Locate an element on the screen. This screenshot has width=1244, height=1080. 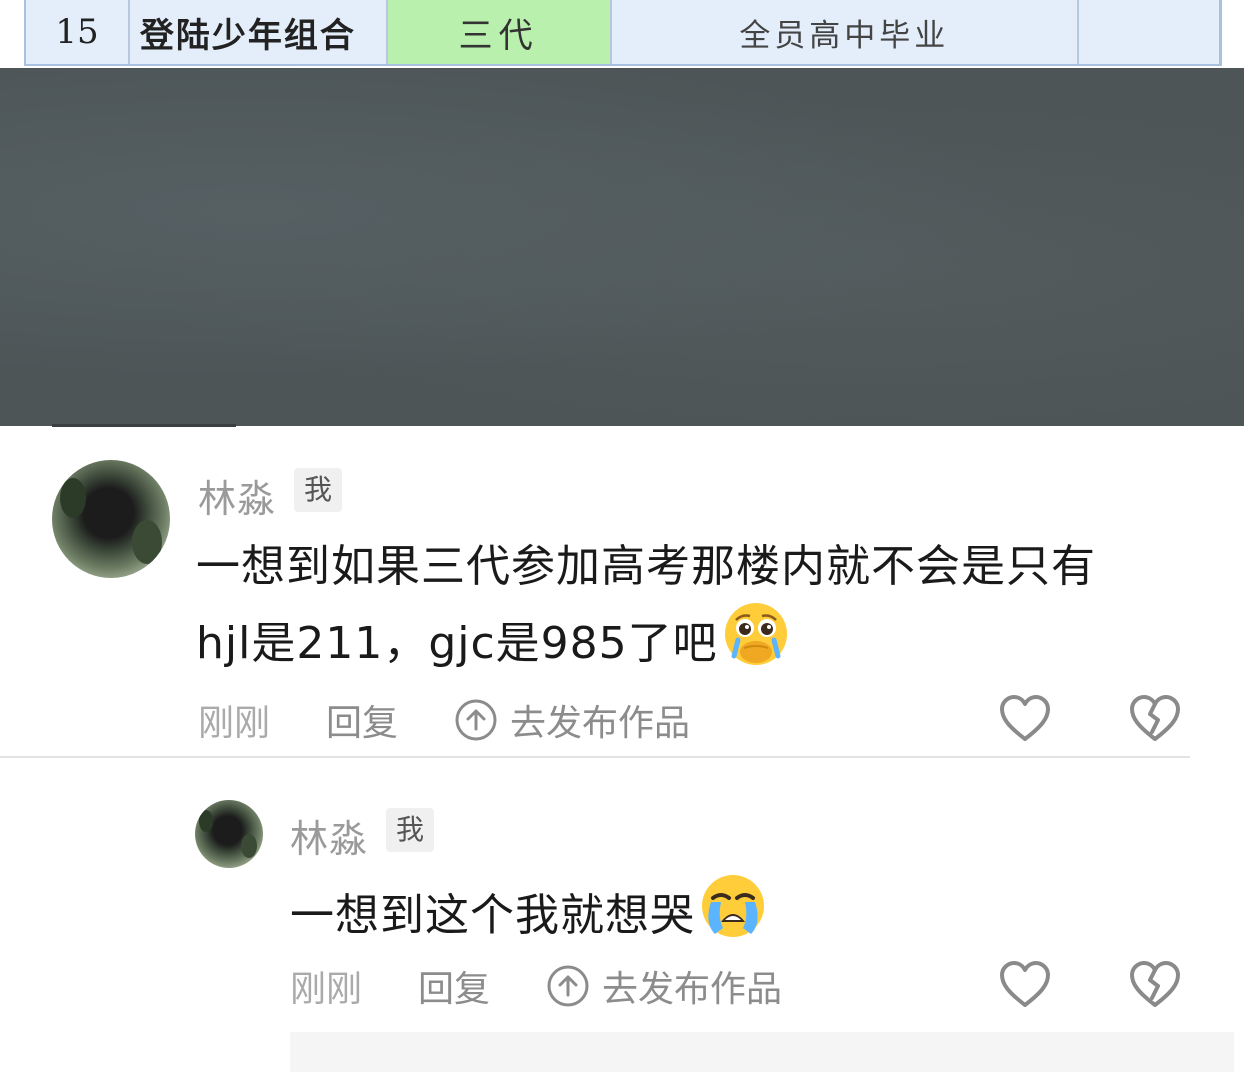
comment-text-line: 一想到如果三代参加高考那楼内就不会是只有 is located at coordinates (646, 566).